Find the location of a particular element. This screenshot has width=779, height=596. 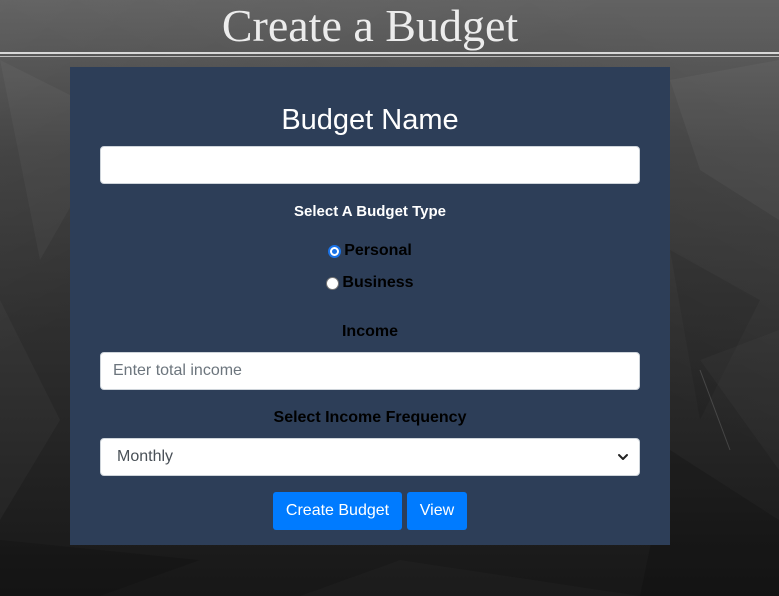

income-frequency-select: Monthly is located at coordinates (370, 457).